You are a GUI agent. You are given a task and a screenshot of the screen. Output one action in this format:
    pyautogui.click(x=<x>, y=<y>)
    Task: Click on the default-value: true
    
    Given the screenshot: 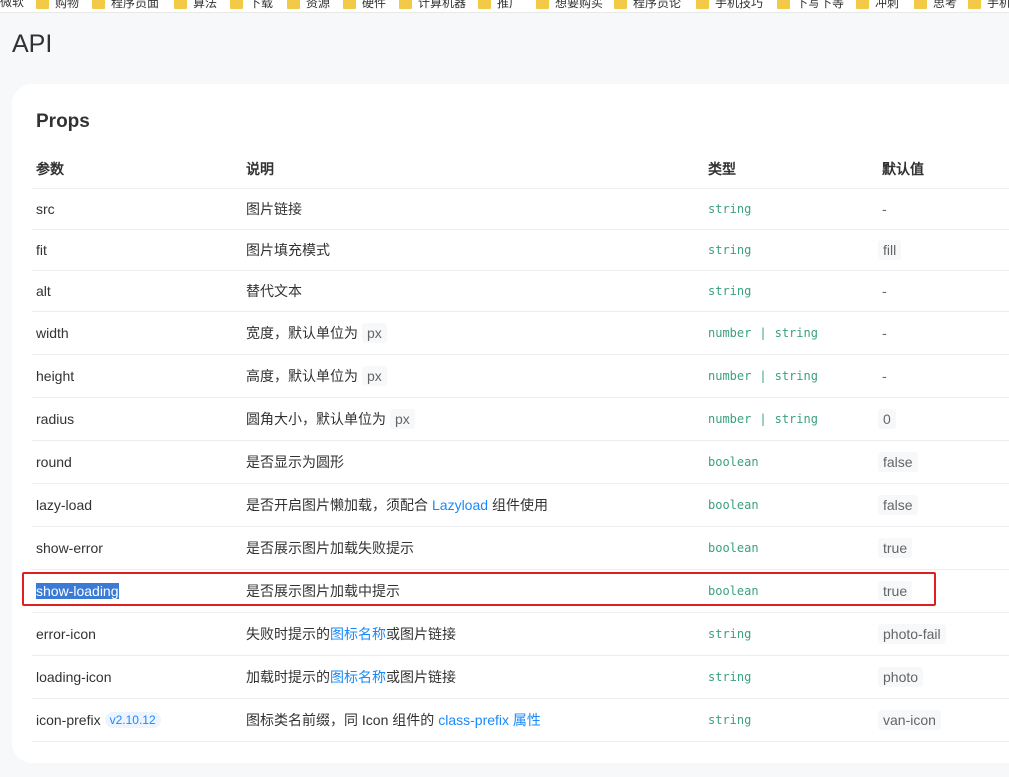 What is the action you would take?
    pyautogui.click(x=895, y=590)
    